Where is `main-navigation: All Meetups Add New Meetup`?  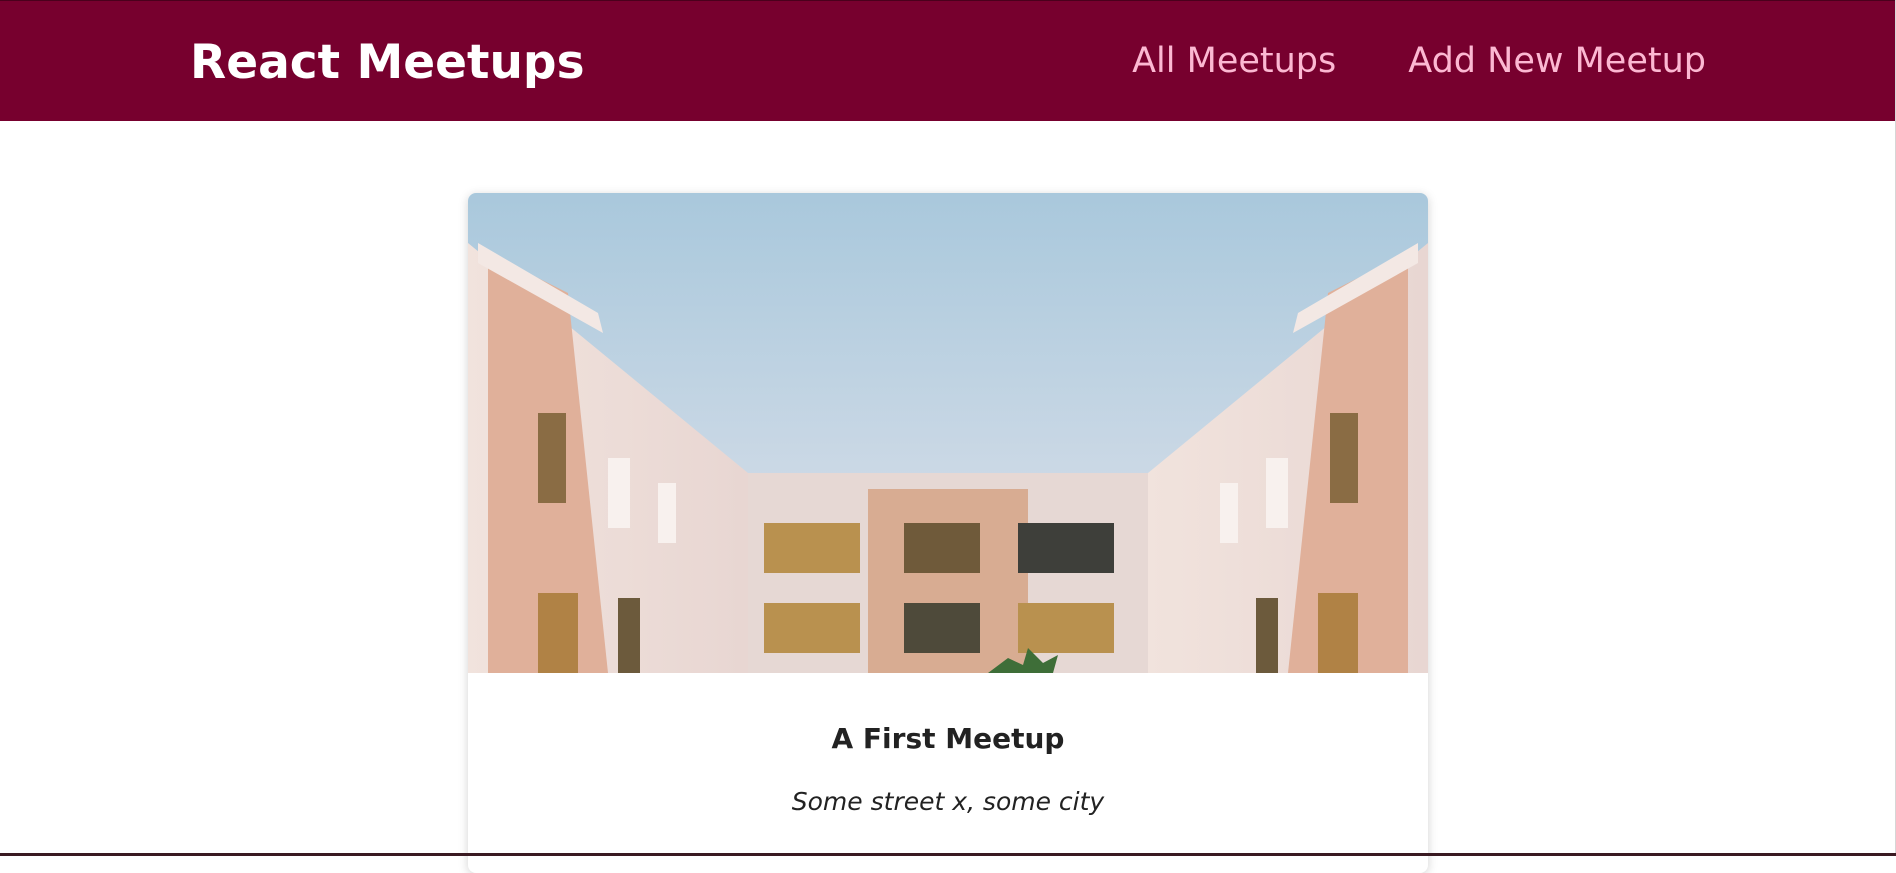
main-navigation: All Meetups Add New Meetup is located at coordinates (1419, 61).